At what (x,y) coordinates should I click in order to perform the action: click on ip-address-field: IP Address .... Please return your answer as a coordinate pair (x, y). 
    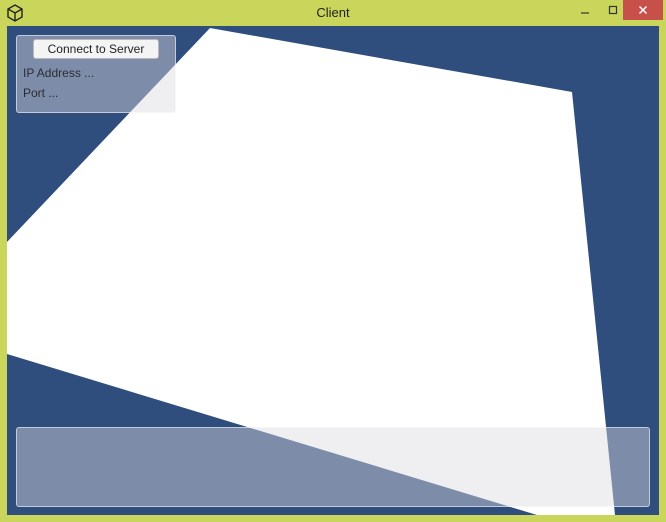
    Looking at the image, I should click on (58, 73).